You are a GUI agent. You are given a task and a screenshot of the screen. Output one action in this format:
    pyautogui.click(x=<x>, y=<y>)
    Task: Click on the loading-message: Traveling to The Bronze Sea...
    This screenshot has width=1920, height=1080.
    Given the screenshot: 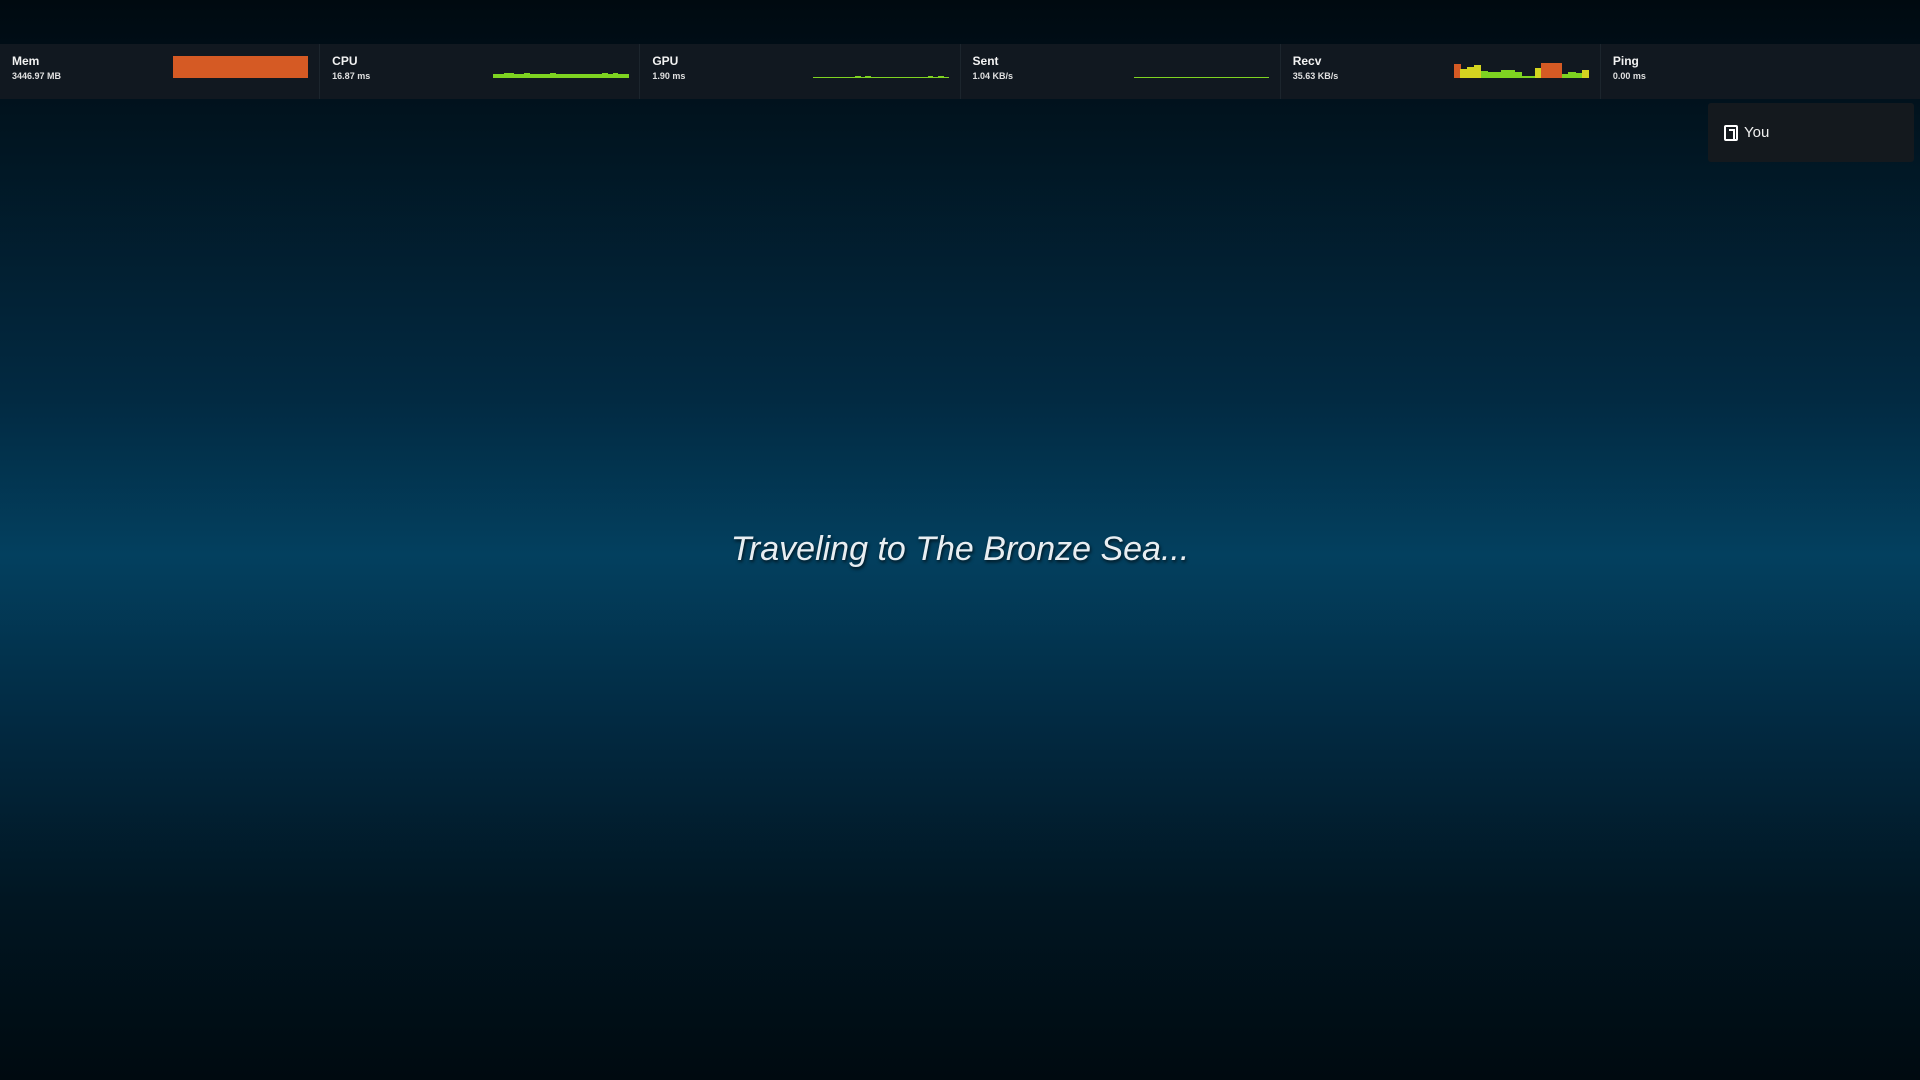 What is the action you would take?
    pyautogui.click(x=960, y=549)
    